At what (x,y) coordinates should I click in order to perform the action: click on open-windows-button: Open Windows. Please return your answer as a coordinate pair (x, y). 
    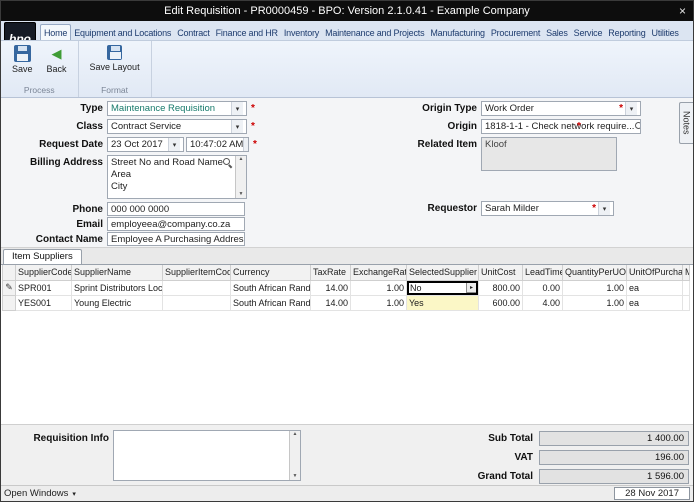
    Looking at the image, I should click on (40, 493).